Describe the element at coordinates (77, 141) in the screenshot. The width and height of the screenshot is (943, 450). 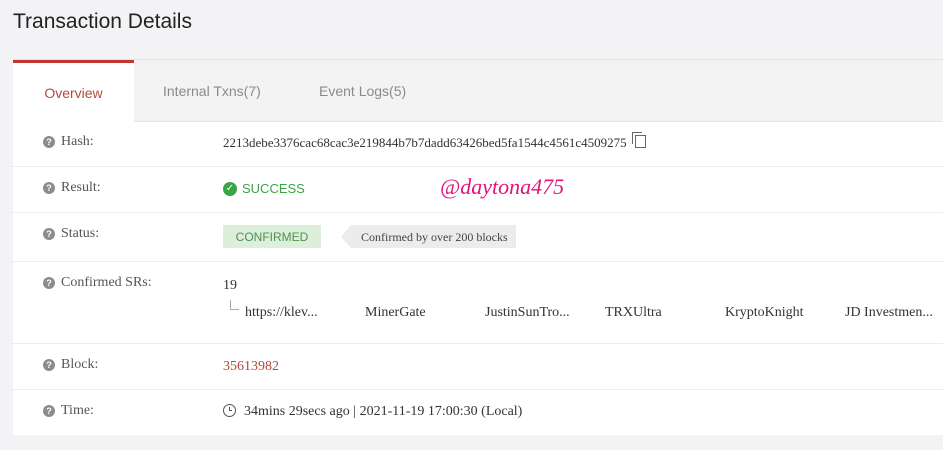
I see `hash-label-text: Hash:` at that location.